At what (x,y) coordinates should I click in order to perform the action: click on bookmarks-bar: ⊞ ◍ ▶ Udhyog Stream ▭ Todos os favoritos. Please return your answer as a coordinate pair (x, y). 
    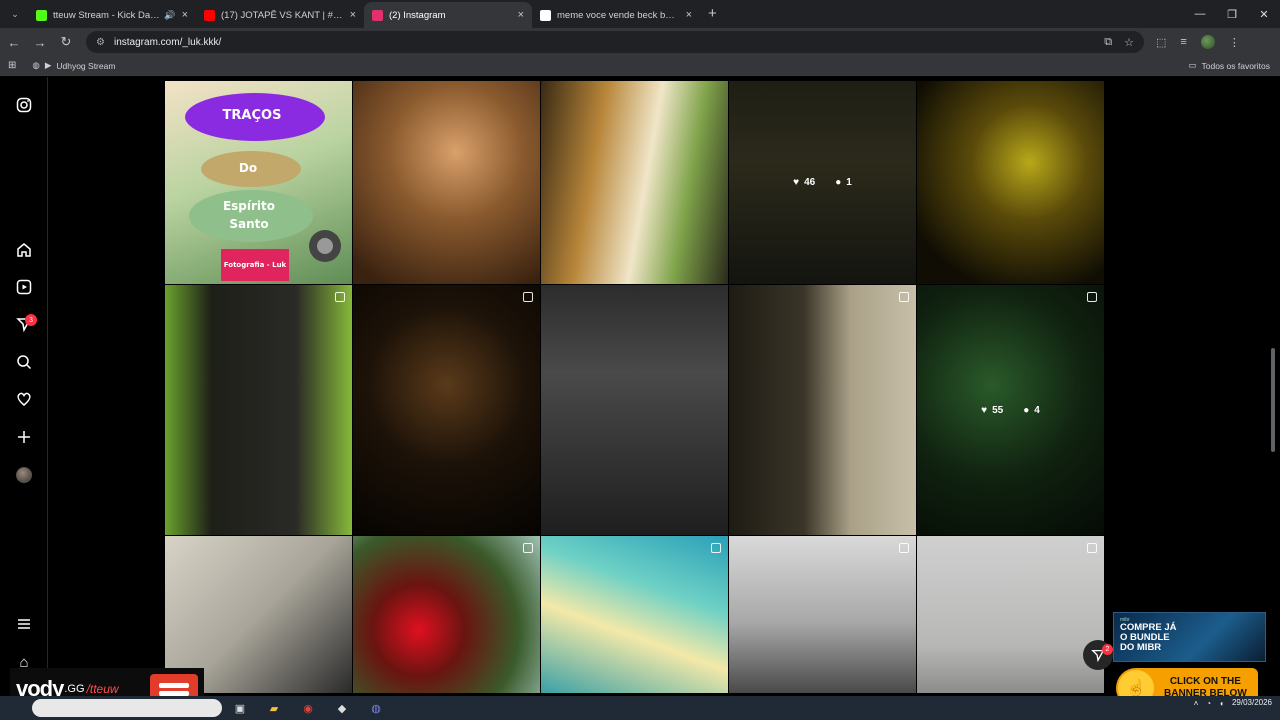
    Looking at the image, I should click on (640, 66).